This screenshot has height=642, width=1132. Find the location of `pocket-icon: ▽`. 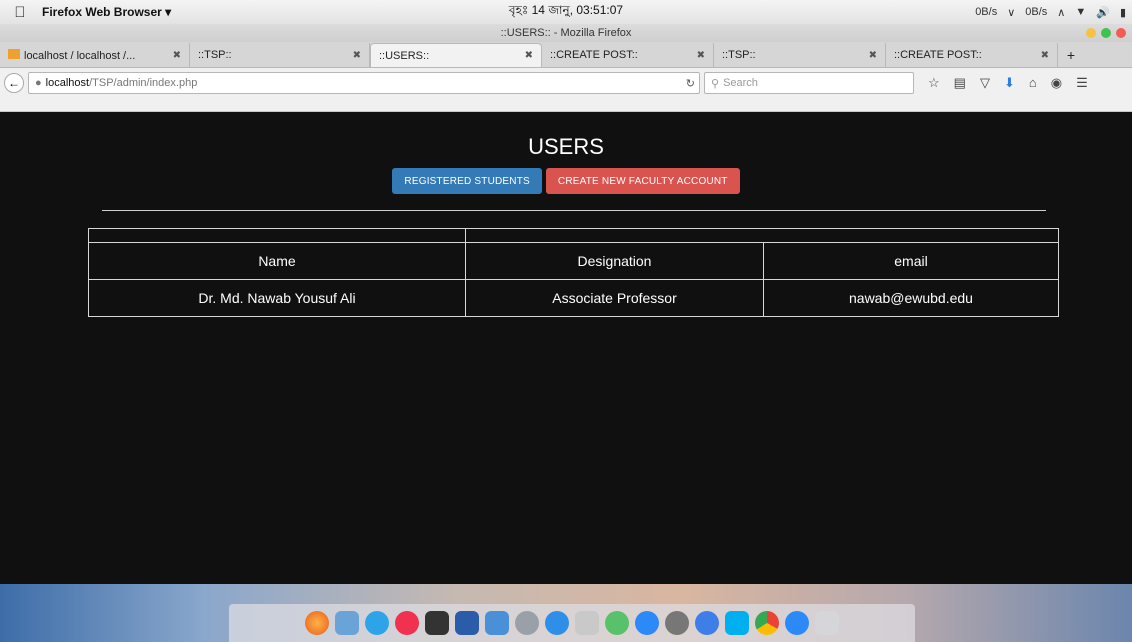

pocket-icon: ▽ is located at coordinates (985, 83).